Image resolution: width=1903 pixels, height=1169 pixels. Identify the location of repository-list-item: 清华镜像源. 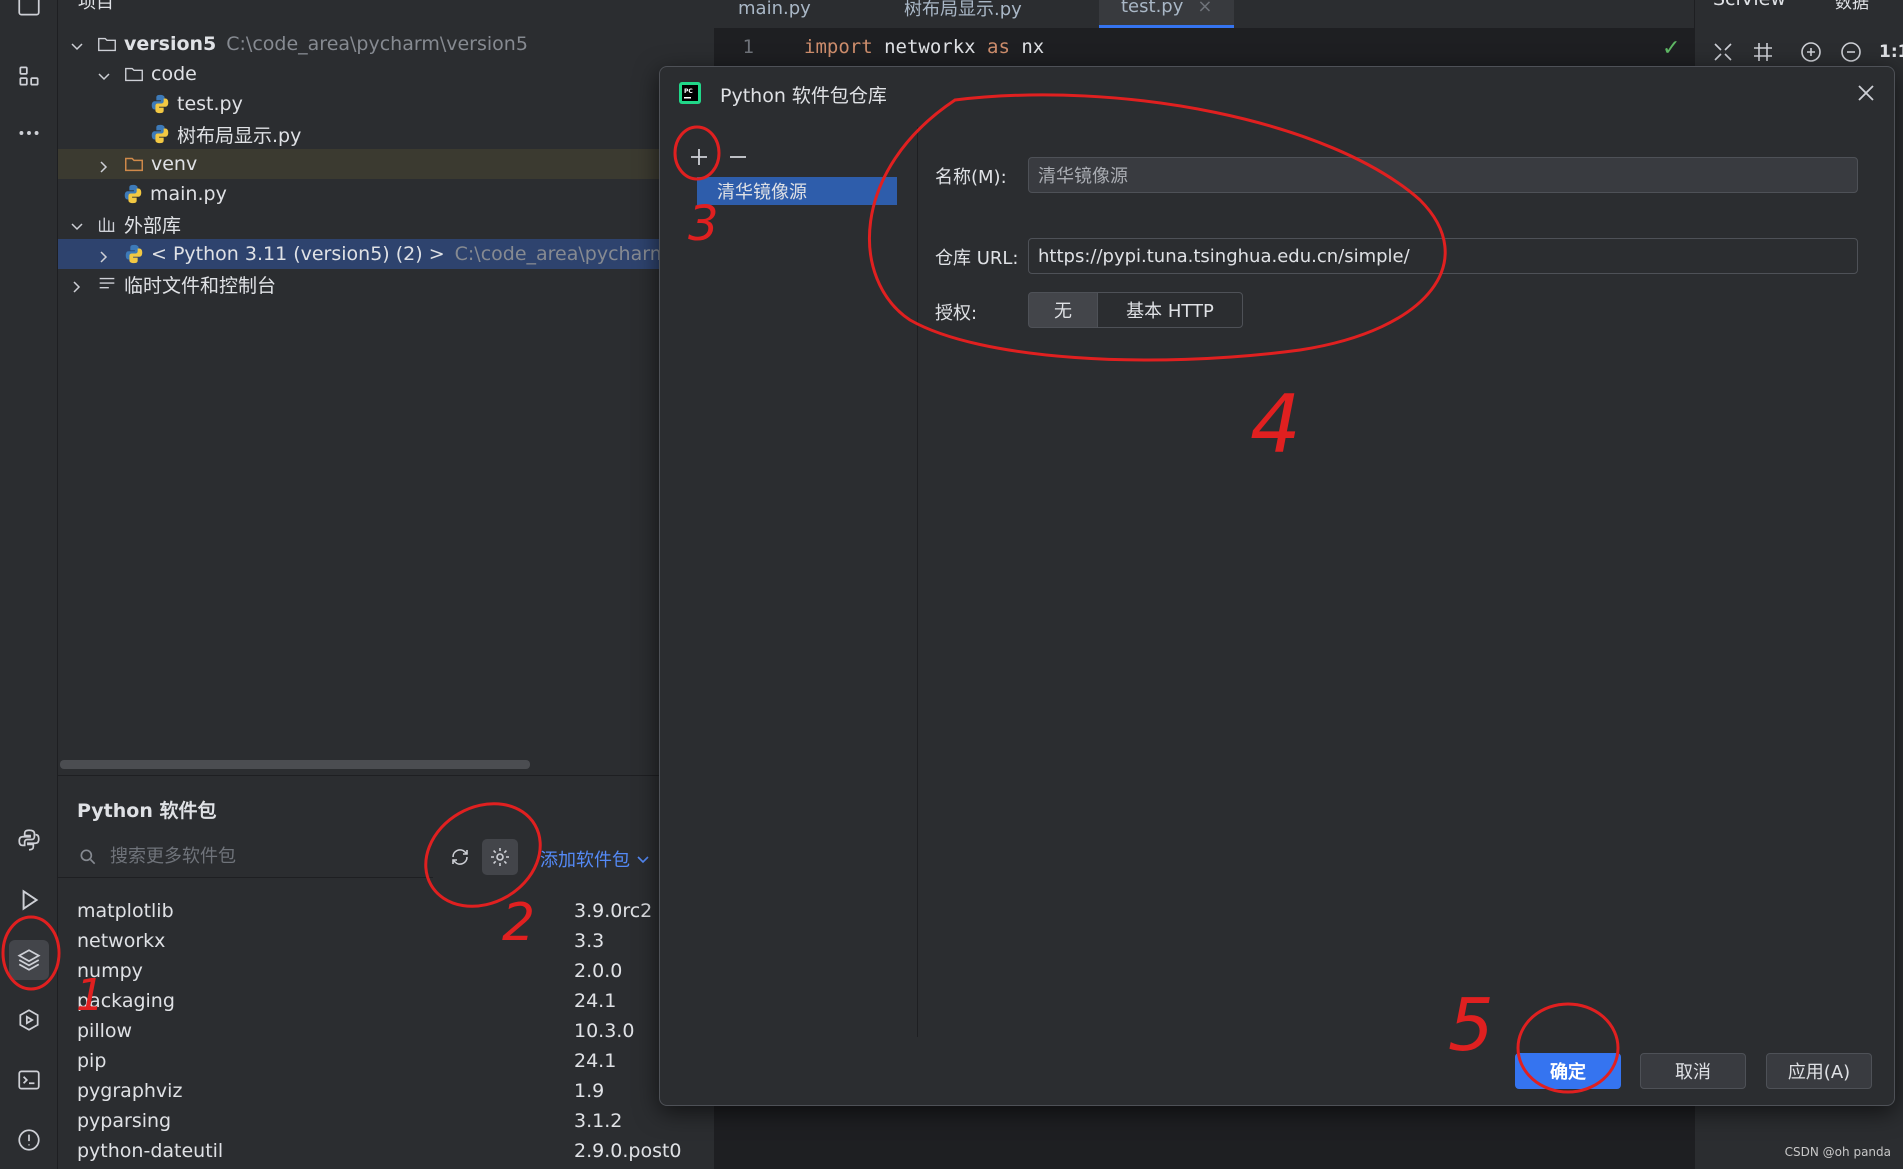
(797, 191).